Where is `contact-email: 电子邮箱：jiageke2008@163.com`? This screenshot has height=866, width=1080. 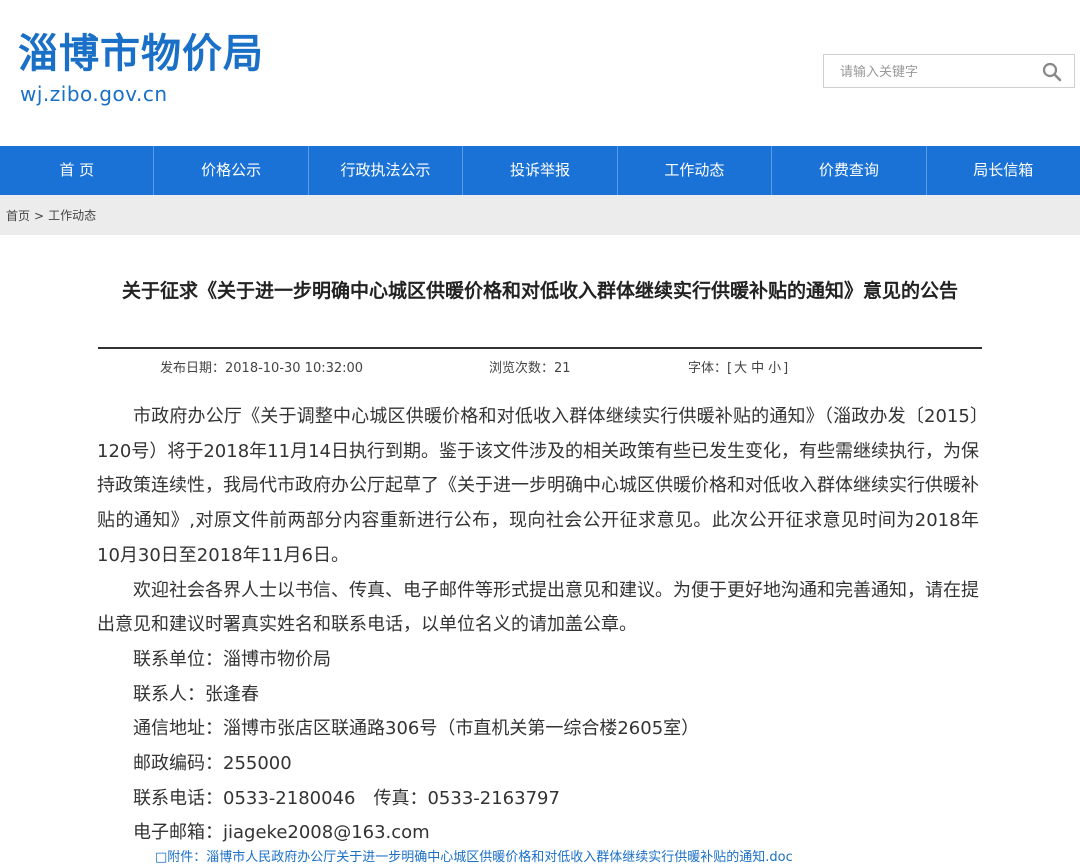 contact-email: 电子邮箱：jiageke2008@163.com is located at coordinates (281, 833).